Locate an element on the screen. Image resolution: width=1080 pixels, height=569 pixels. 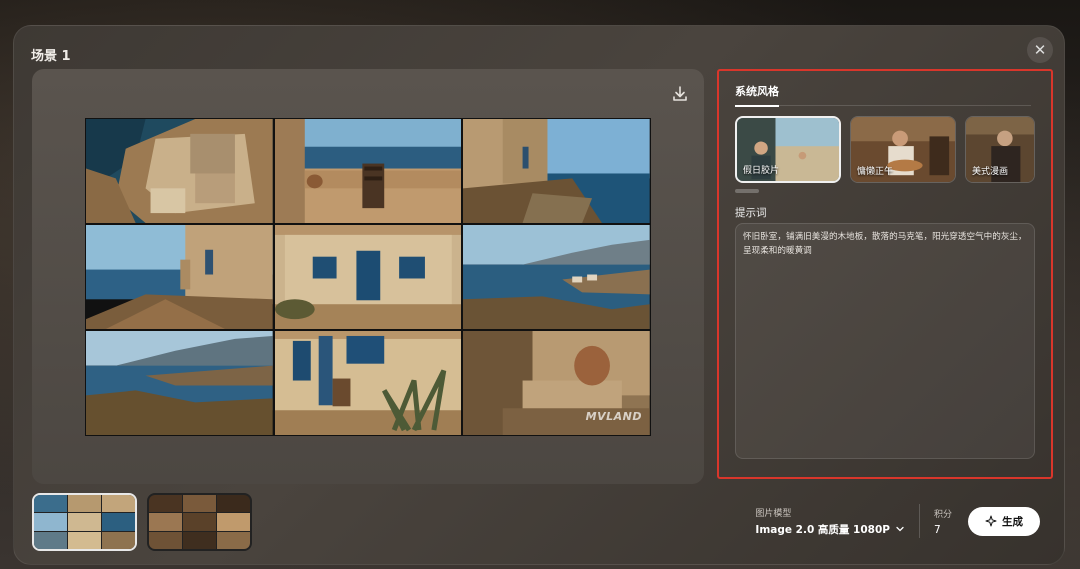
style-card-american-comic: 美式漫画 is located at coordinates (1000, 149).